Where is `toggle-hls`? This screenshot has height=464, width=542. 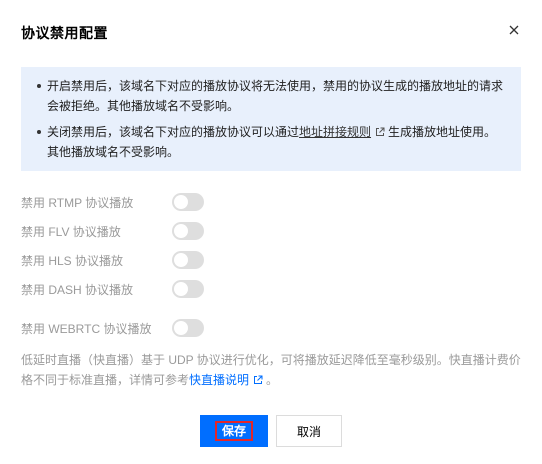 toggle-hls is located at coordinates (188, 260).